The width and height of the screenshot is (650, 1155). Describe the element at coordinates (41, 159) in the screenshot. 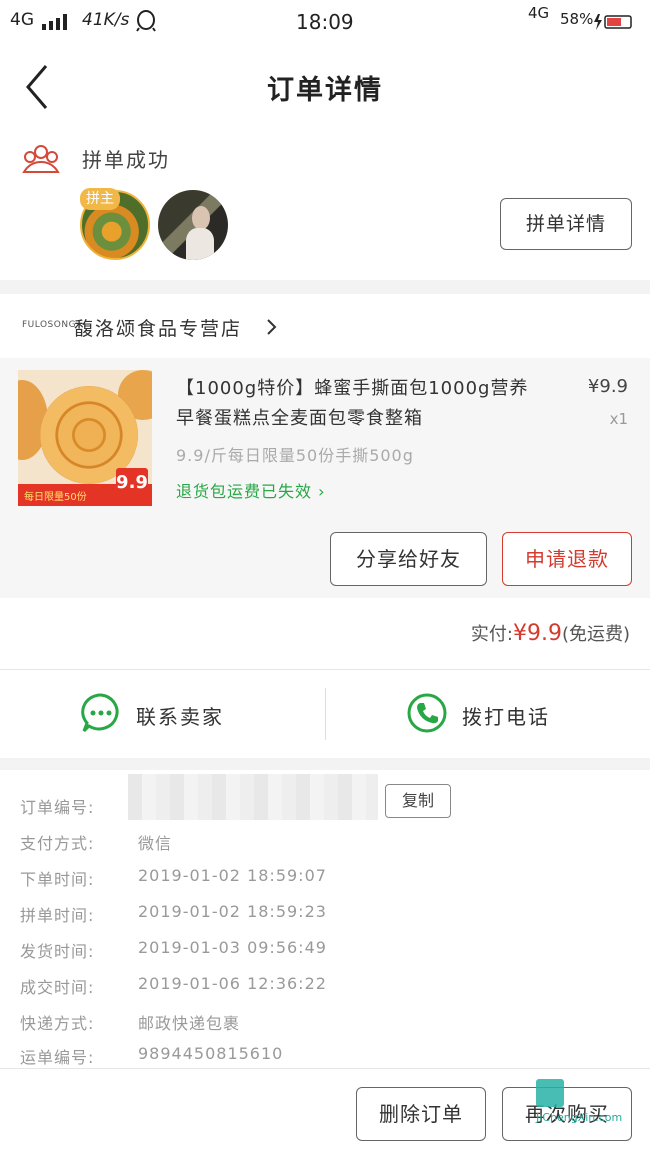

I see `group-icon` at that location.